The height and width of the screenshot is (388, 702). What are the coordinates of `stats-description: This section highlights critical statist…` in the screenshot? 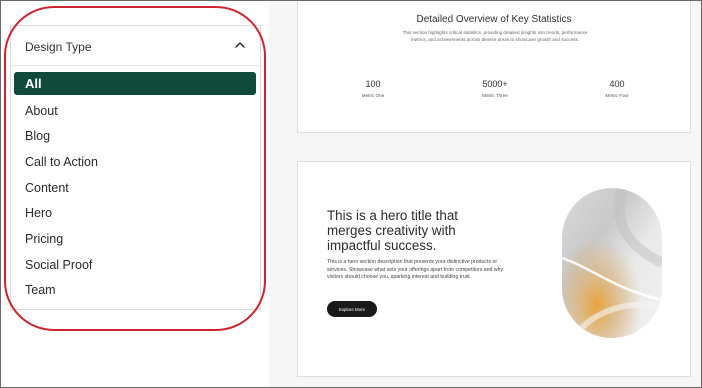 It's located at (495, 36).